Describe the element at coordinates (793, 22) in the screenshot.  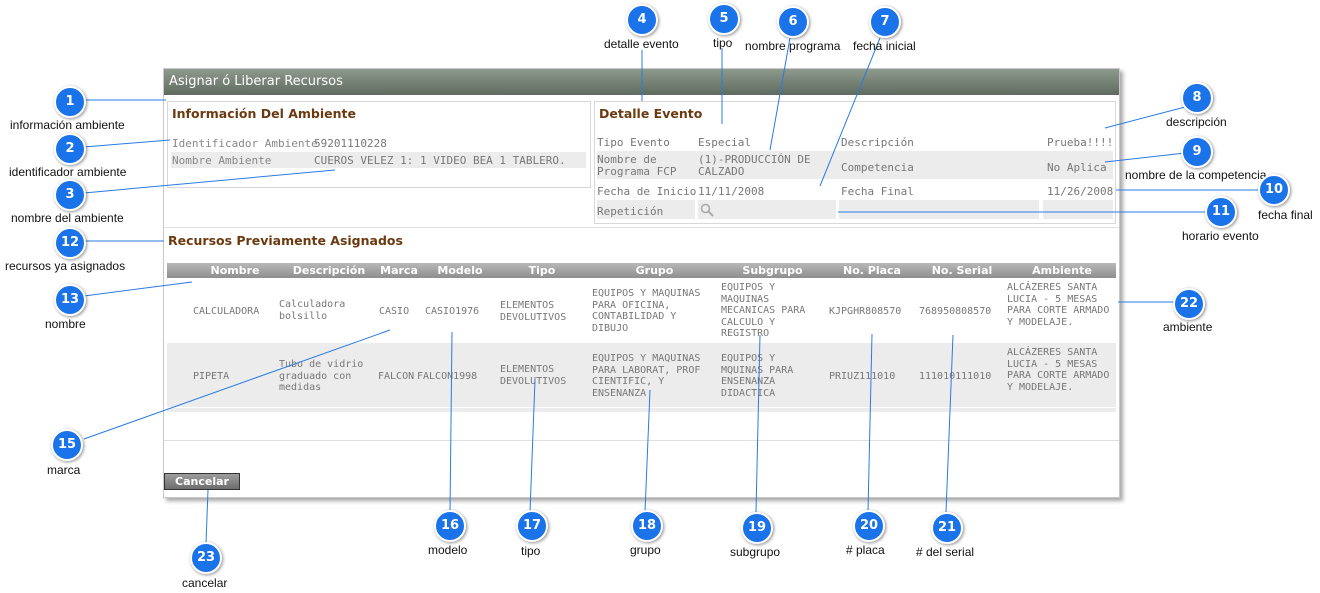
I see `callout-badge-6: 6` at that location.